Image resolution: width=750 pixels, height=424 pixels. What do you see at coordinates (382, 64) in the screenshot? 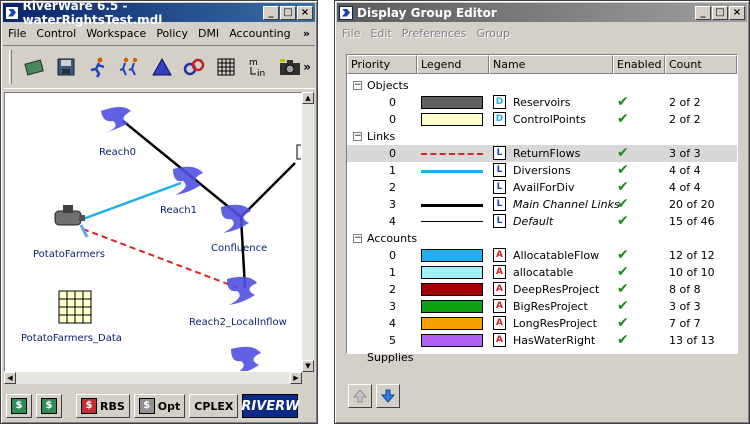
I see `col-header-priority: Priority` at bounding box center [382, 64].